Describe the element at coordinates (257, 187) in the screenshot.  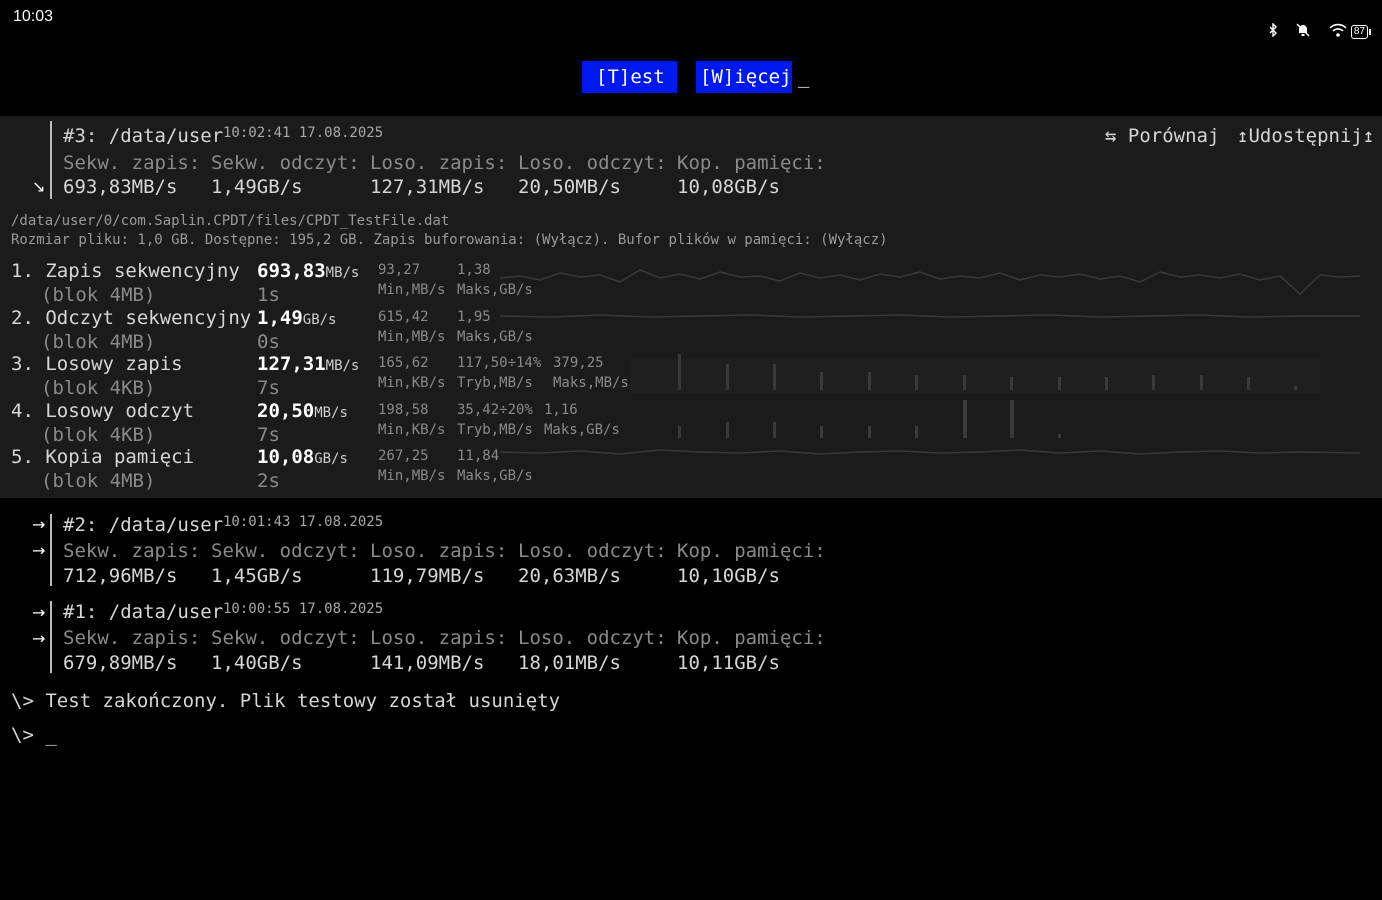
I see `value-seq-read: 1,49GB/s` at that location.